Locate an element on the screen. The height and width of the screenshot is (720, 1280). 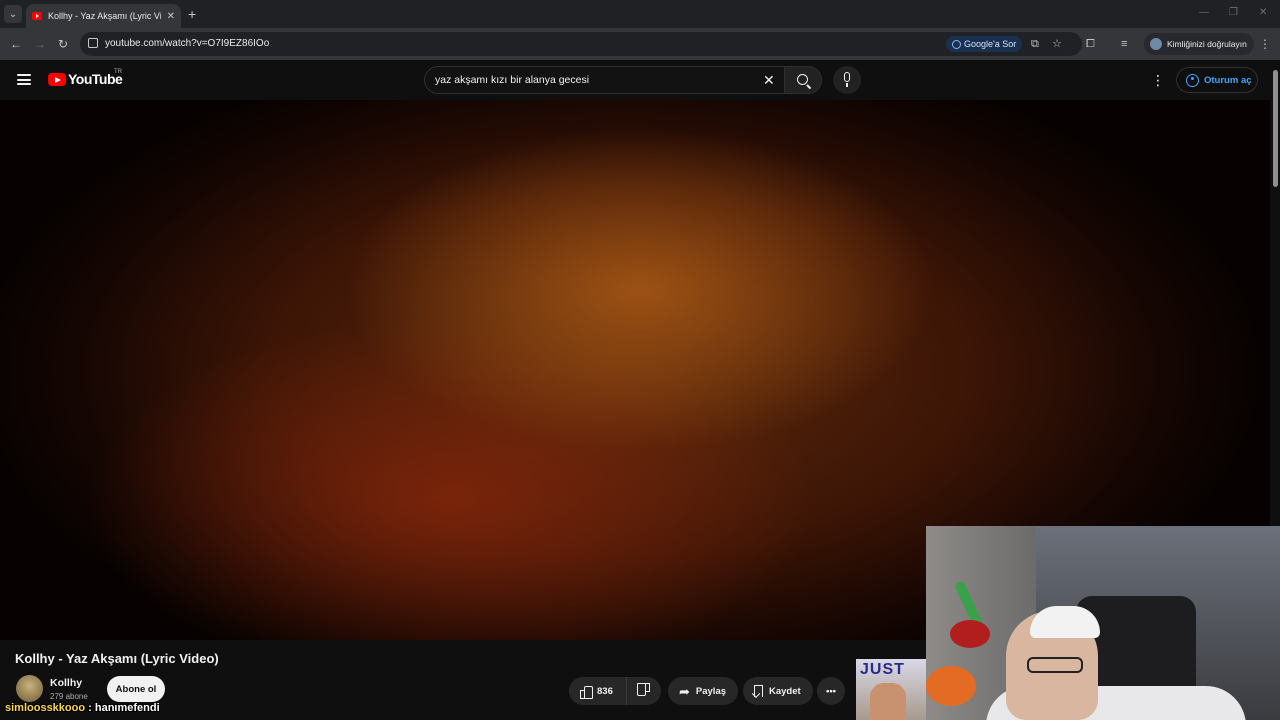
microphone-icon is located at coordinates (847, 79).